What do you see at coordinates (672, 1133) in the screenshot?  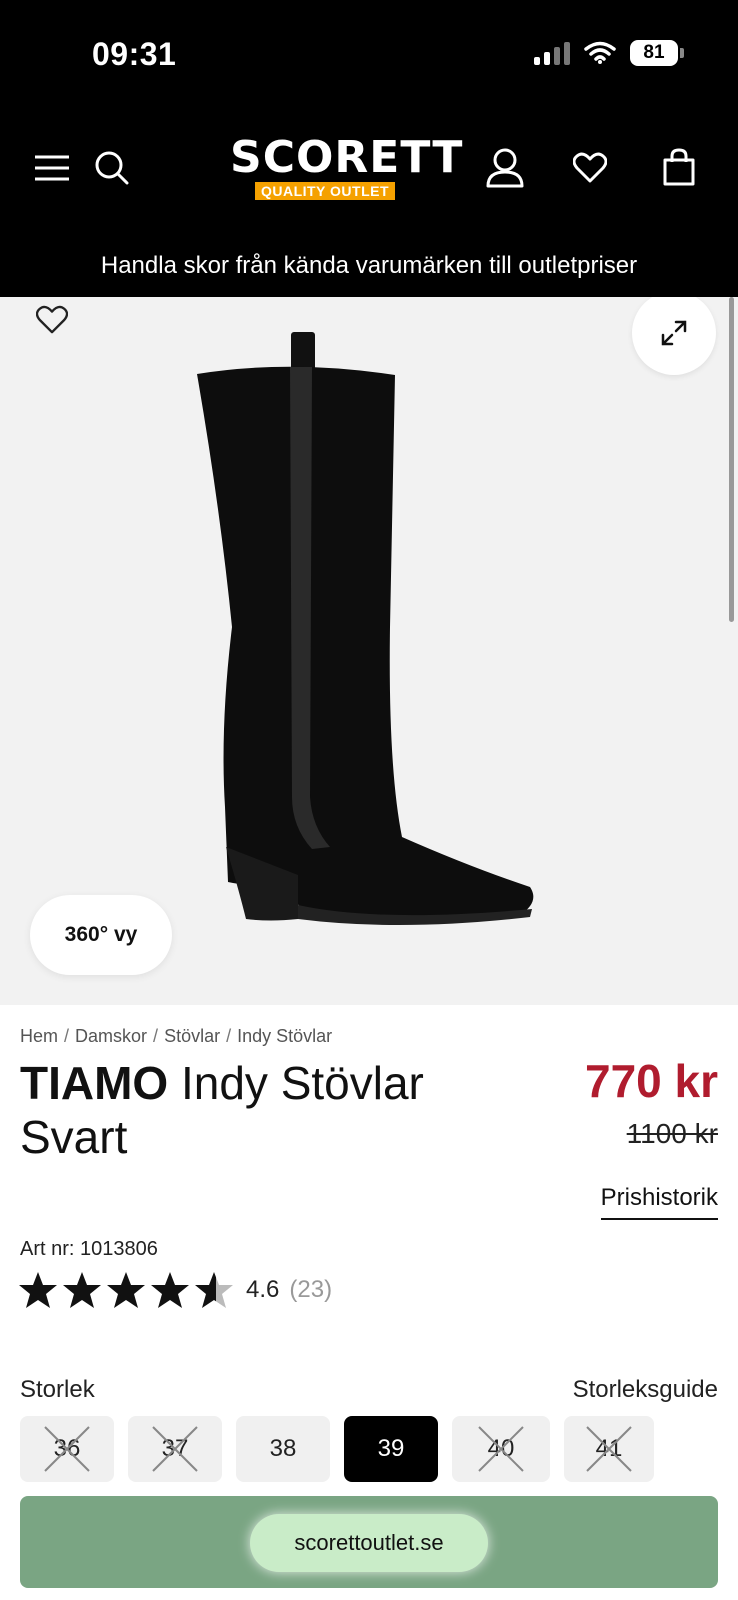 I see `original-price: 1100 kr` at bounding box center [672, 1133].